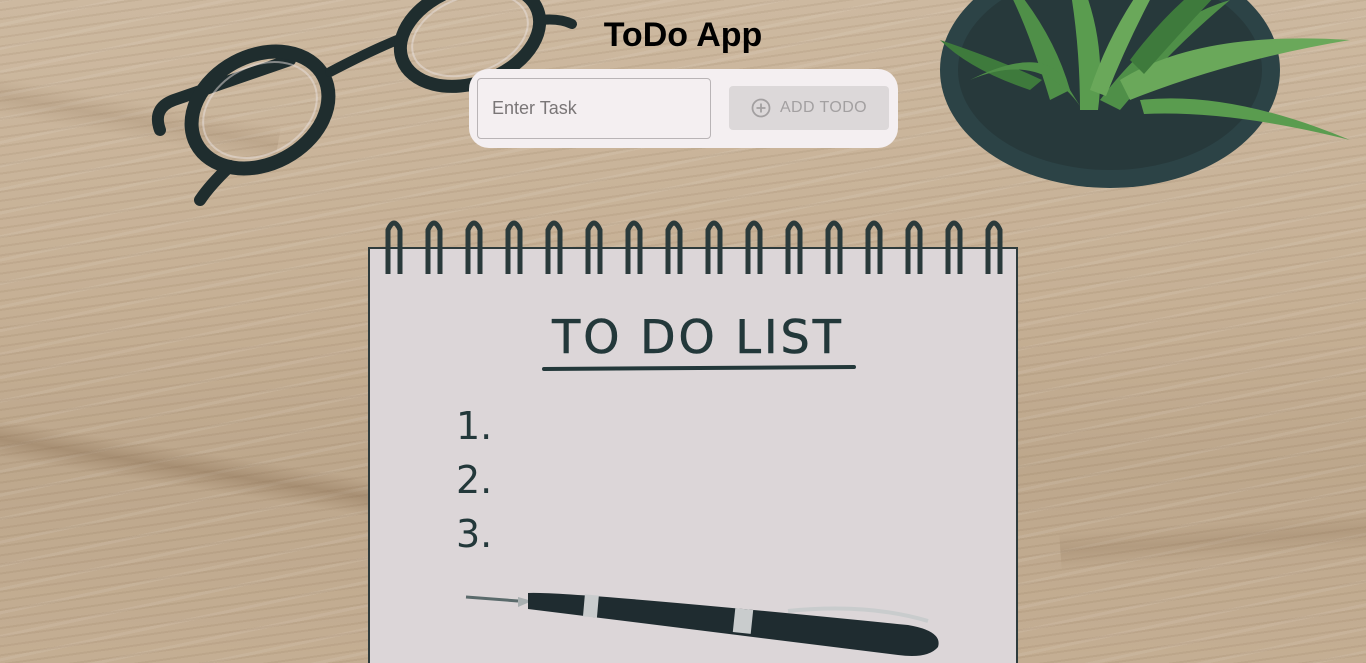 The image size is (1366, 663). Describe the element at coordinates (697, 337) in the screenshot. I see `notebook-heading: TO DO LIST` at that location.